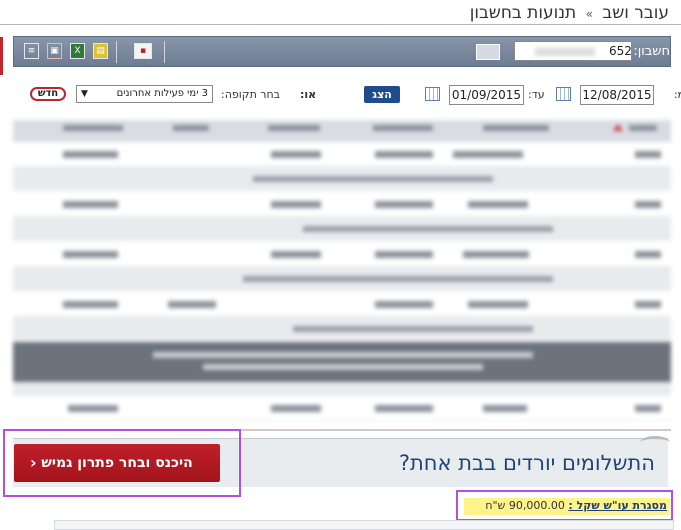  I want to click on period-label: בחר תקופה:, so click(251, 94).